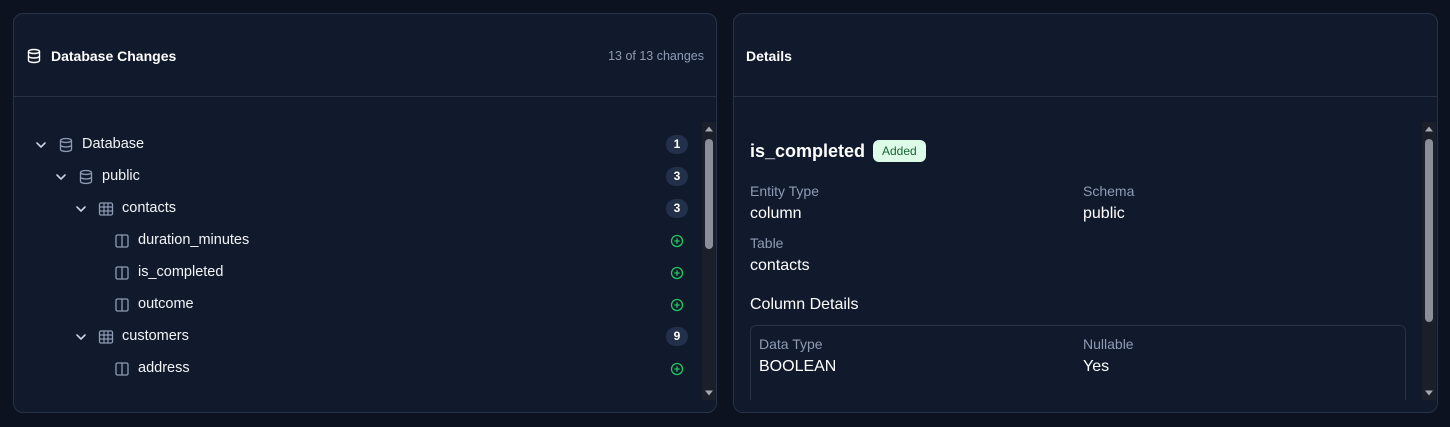 This screenshot has height=427, width=1450. I want to click on changes-count: 13 of 13 changes, so click(656, 56).